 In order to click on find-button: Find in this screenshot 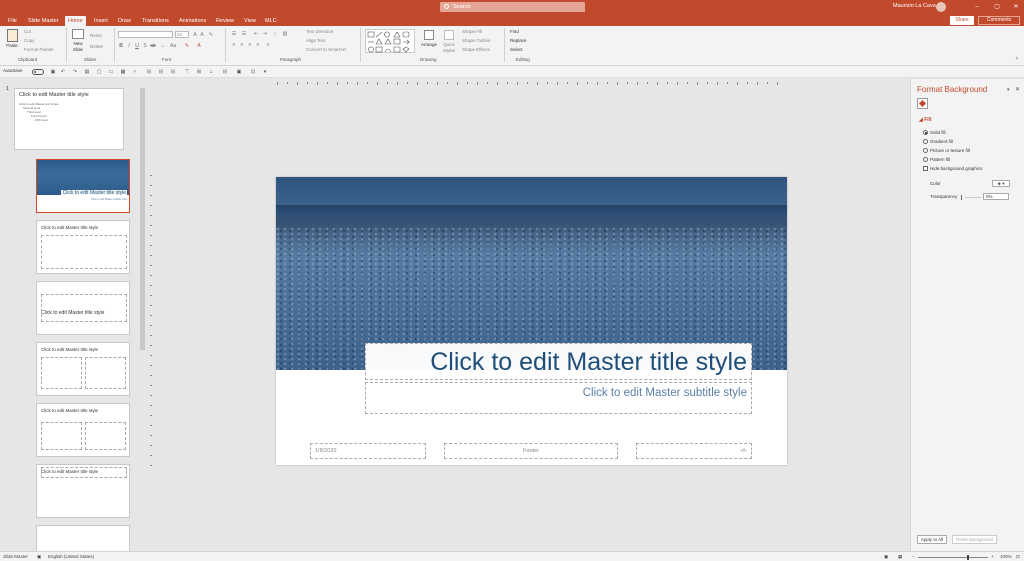, I will do `click(514, 31)`.